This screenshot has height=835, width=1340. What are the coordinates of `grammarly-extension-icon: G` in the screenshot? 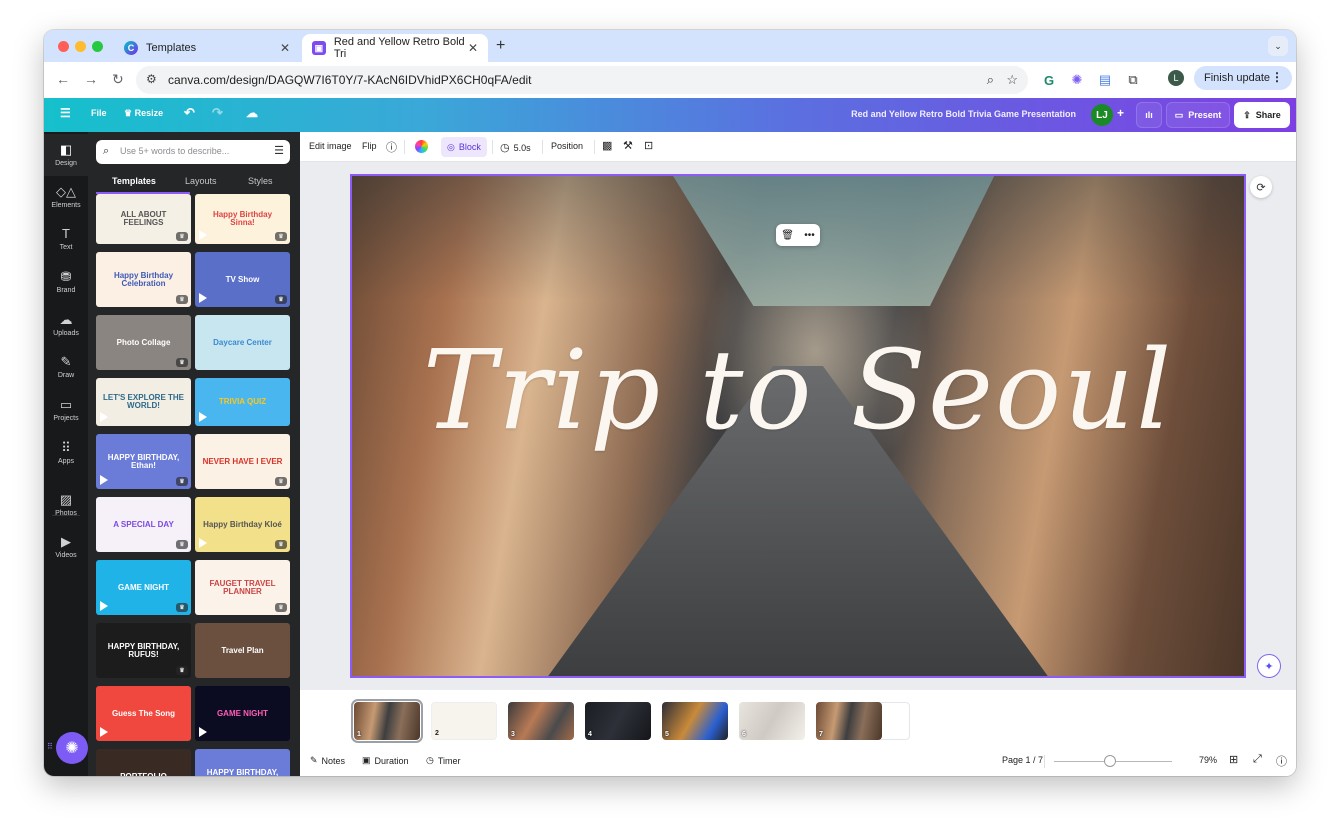 It's located at (1049, 80).